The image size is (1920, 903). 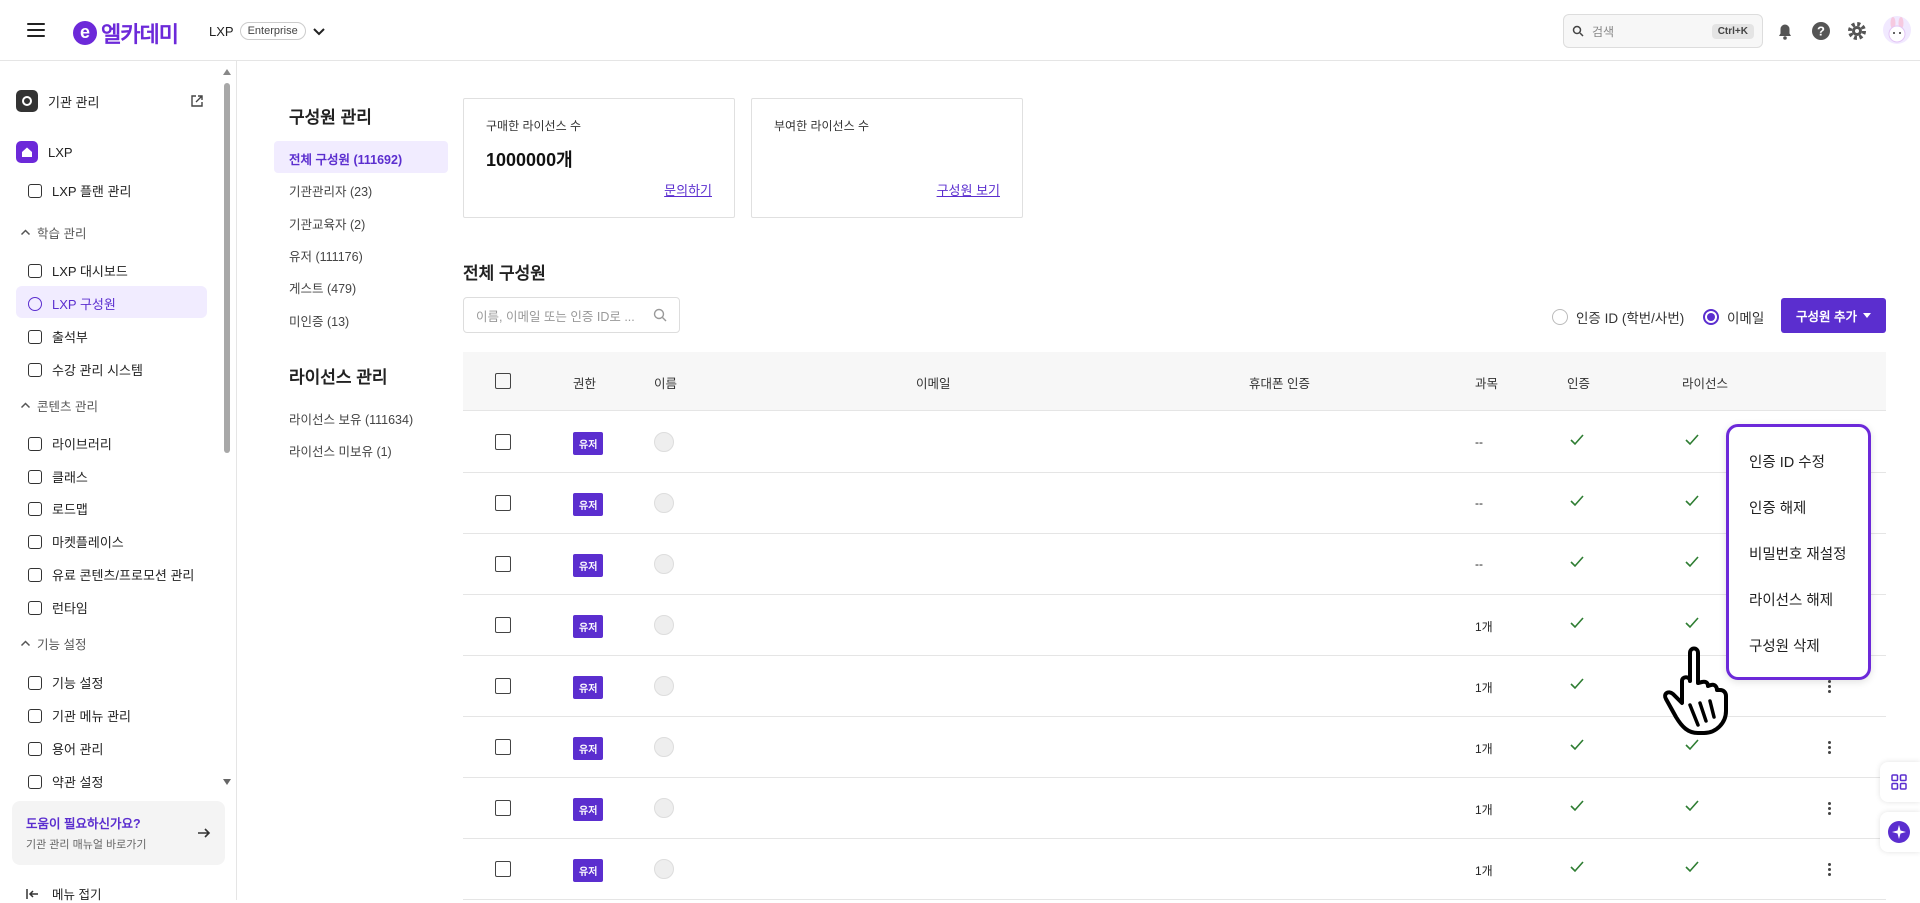 I want to click on ai-assistant-floating-button, so click(x=1900, y=832).